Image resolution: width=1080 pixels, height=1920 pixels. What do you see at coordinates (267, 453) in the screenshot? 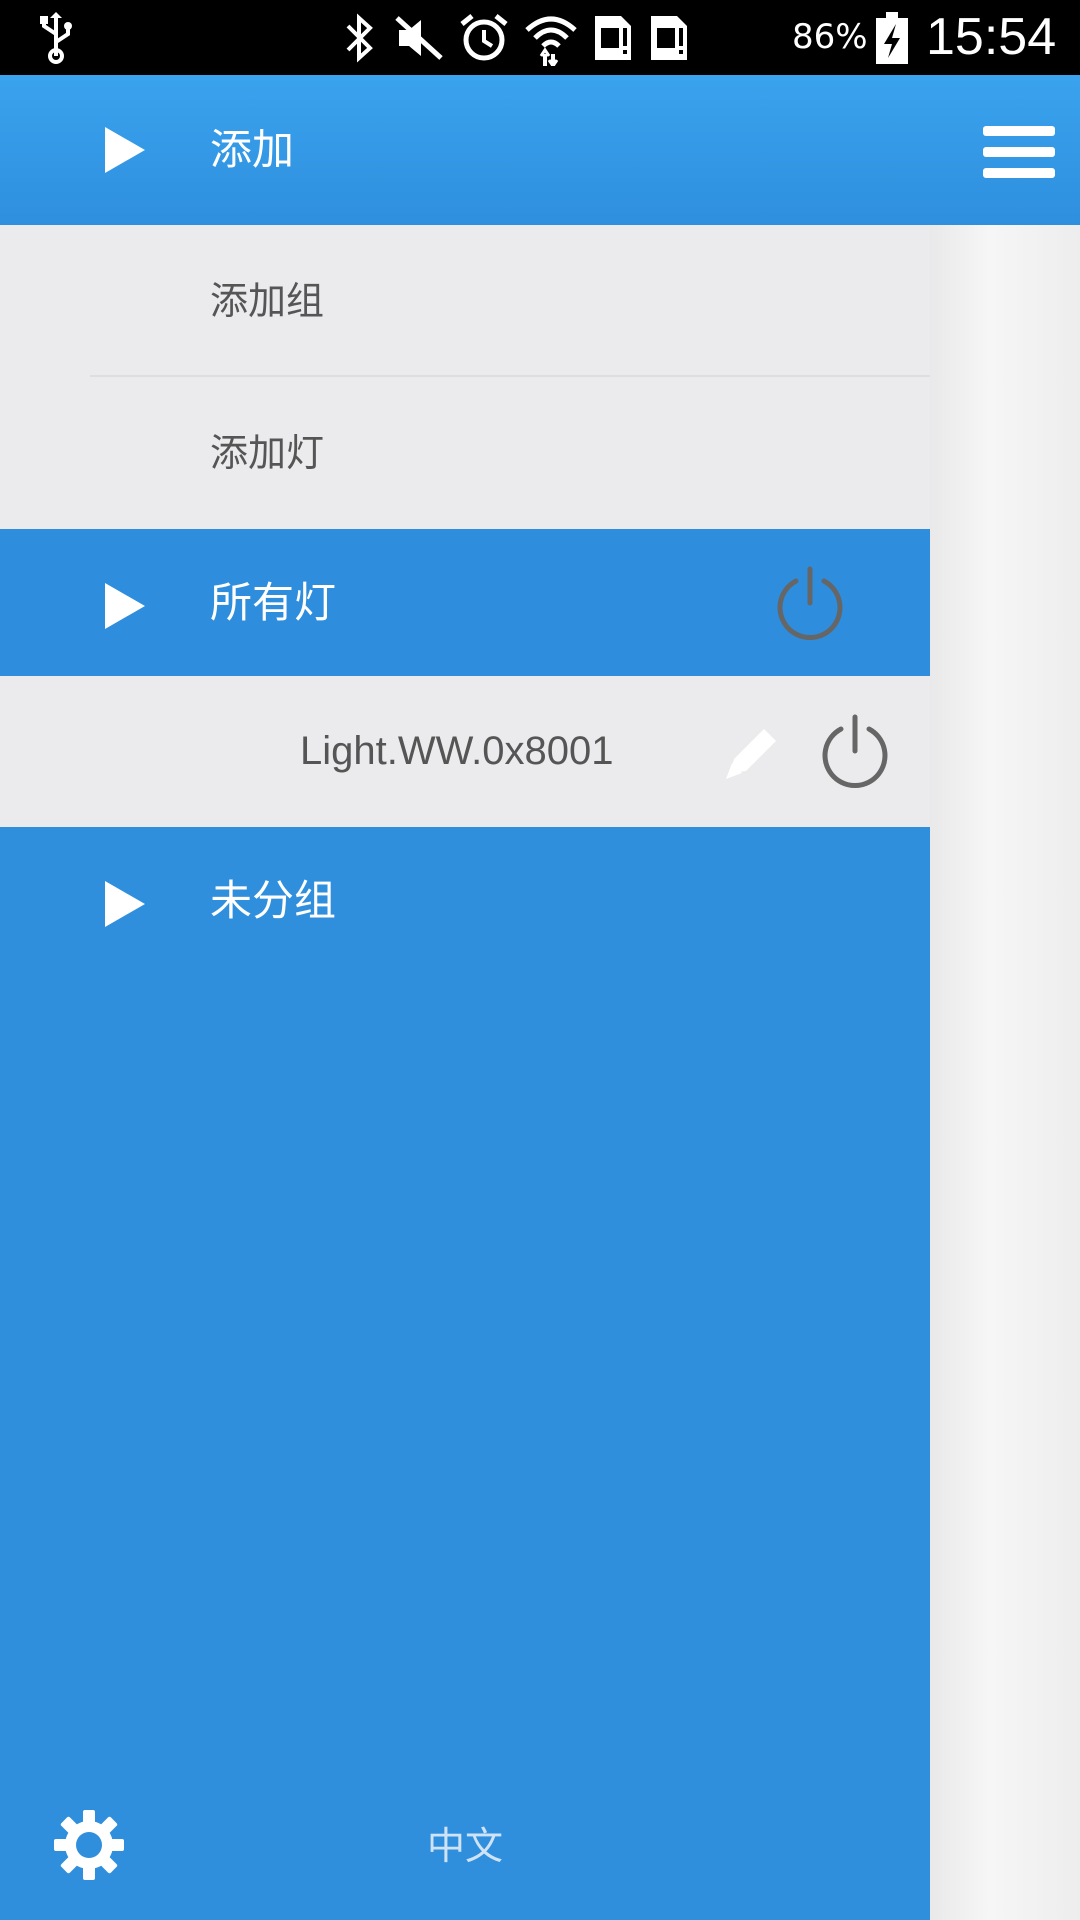
I see `menu-item-label: 添加灯` at bounding box center [267, 453].